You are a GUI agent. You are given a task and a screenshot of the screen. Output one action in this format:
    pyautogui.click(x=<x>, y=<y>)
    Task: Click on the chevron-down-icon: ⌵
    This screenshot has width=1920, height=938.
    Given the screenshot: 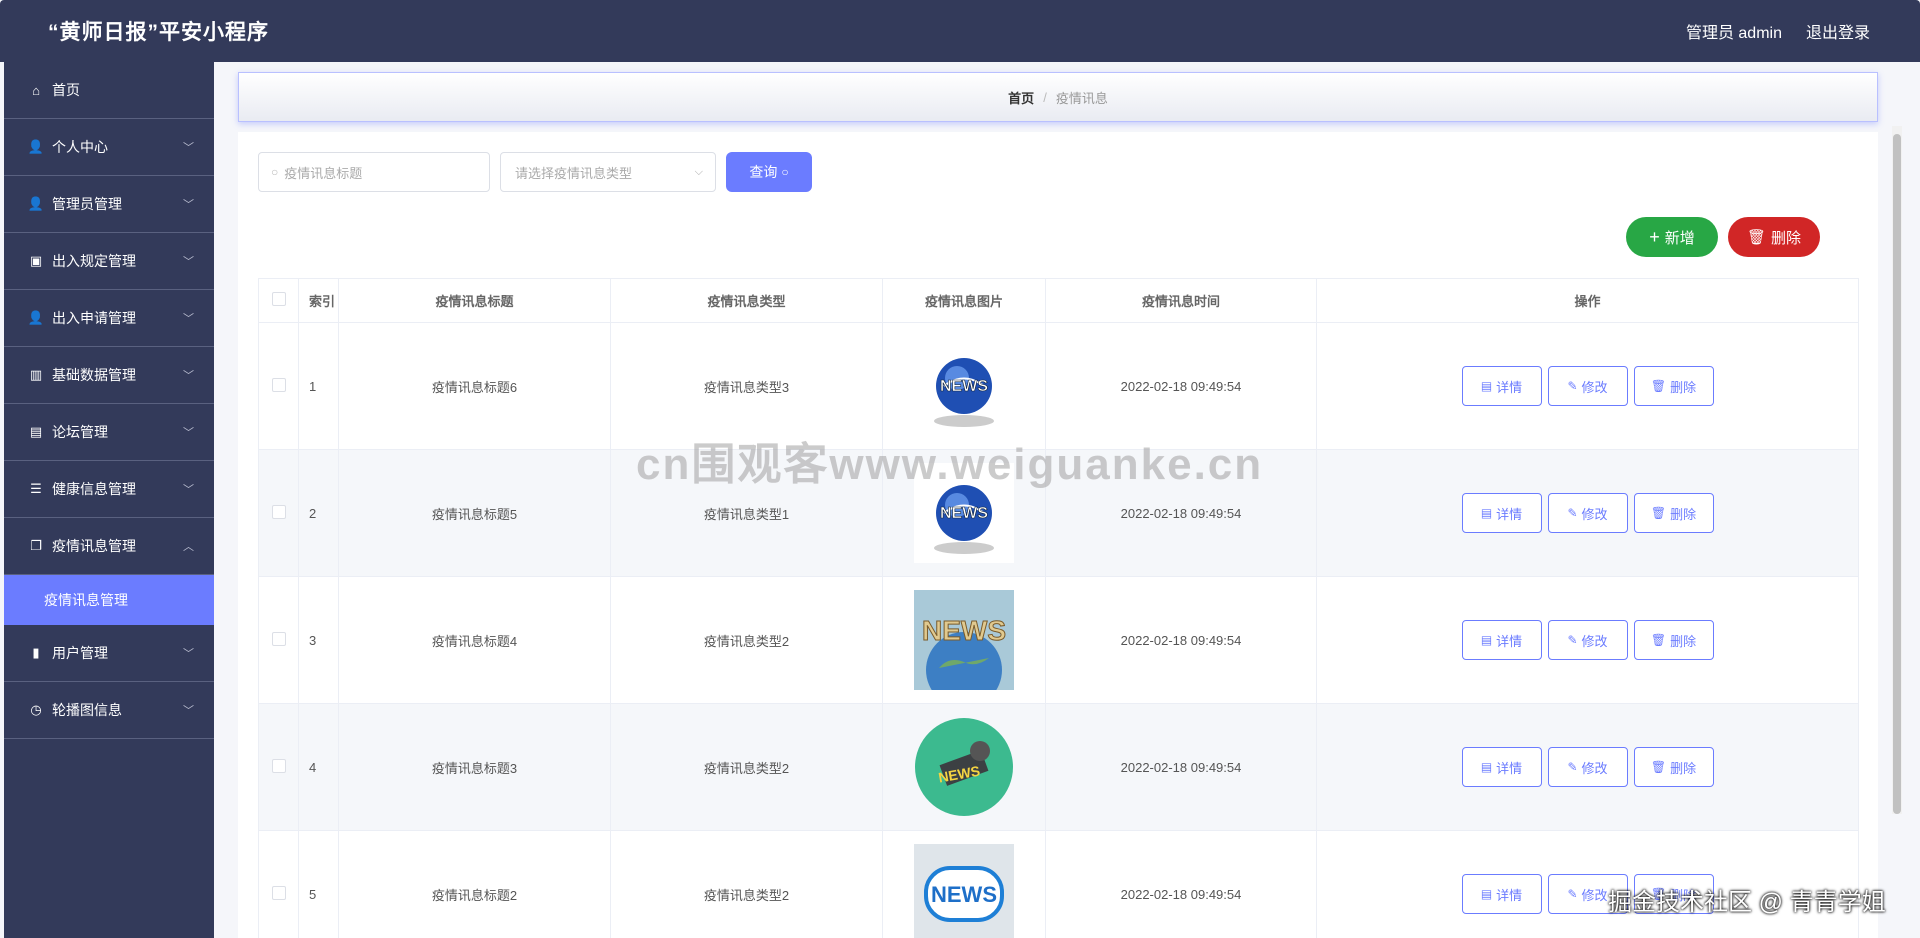 What is the action you would take?
    pyautogui.click(x=698, y=171)
    